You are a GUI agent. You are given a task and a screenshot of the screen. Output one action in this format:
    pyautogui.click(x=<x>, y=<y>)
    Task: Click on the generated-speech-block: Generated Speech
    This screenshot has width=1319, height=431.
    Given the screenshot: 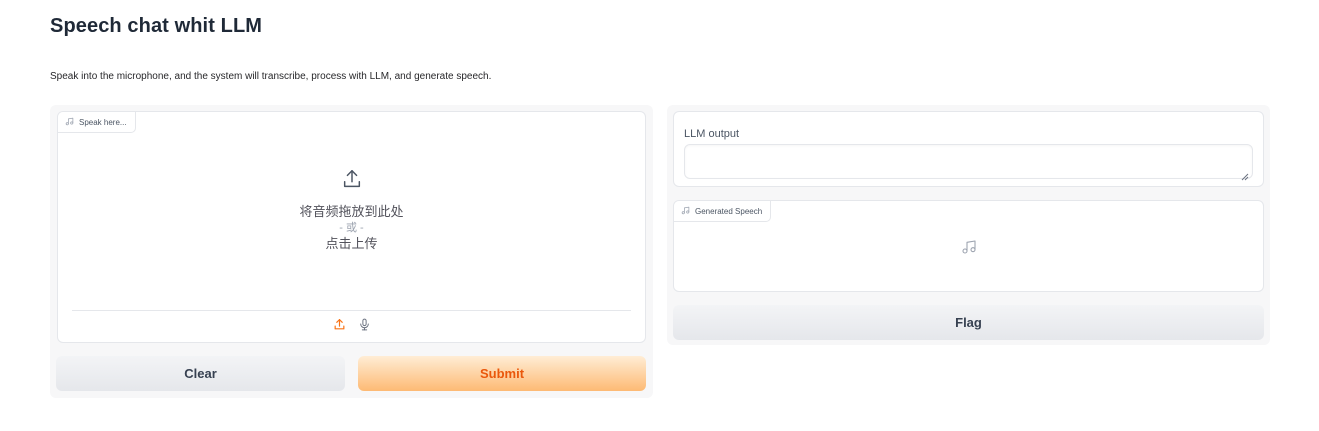 What is the action you would take?
    pyautogui.click(x=968, y=246)
    